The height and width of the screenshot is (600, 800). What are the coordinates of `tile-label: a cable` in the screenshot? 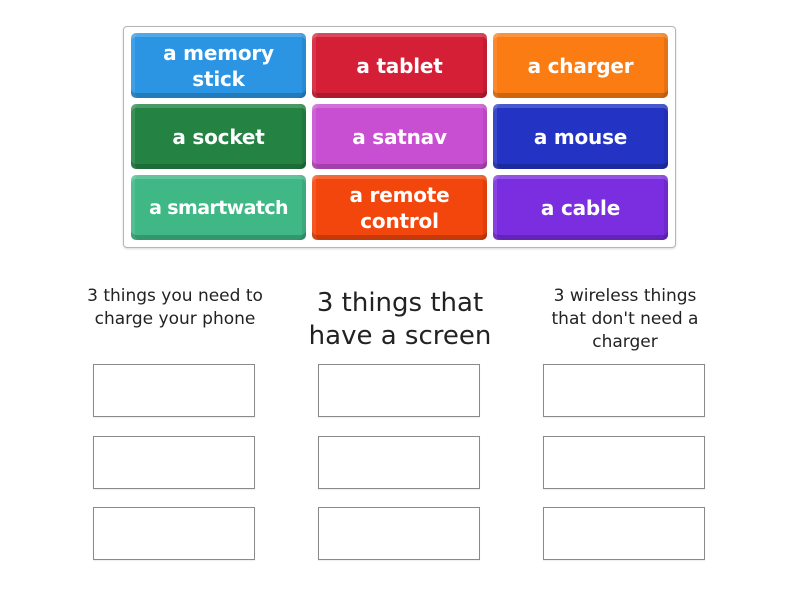 It's located at (580, 207).